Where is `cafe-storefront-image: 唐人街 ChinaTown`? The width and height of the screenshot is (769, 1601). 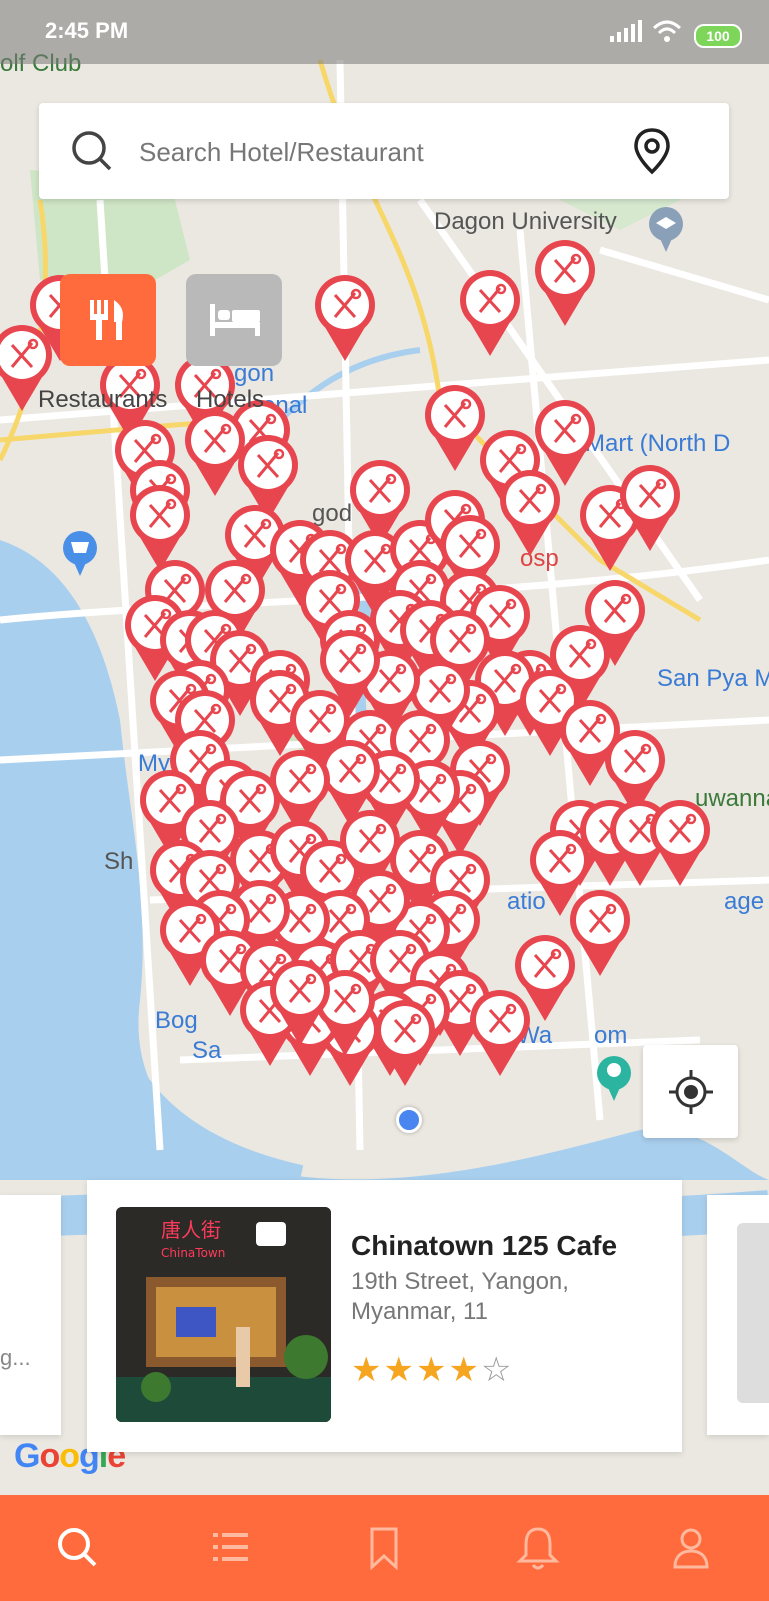 cafe-storefront-image: 唐人街 ChinaTown is located at coordinates (223, 1314).